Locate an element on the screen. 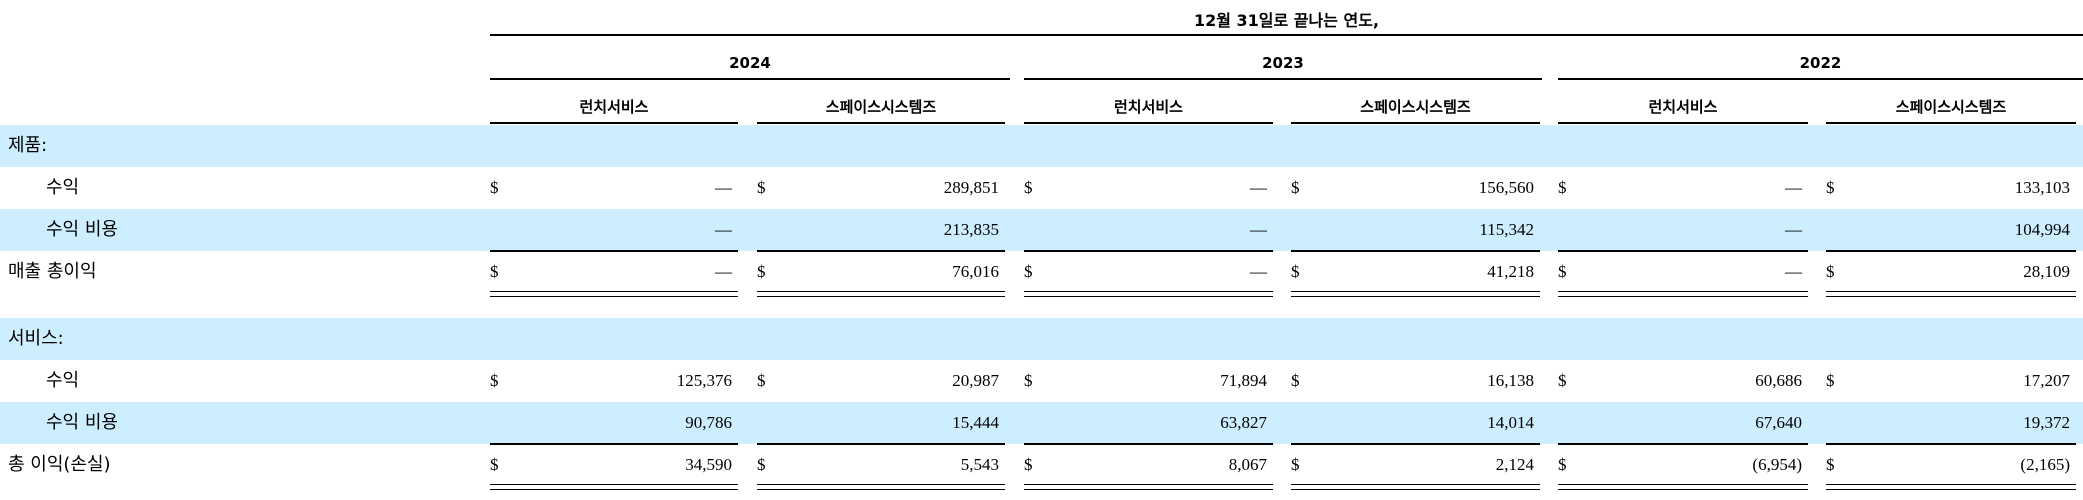 This screenshot has height=500, width=2083. table-cell-value: 133,103 is located at coordinates (2042, 187).